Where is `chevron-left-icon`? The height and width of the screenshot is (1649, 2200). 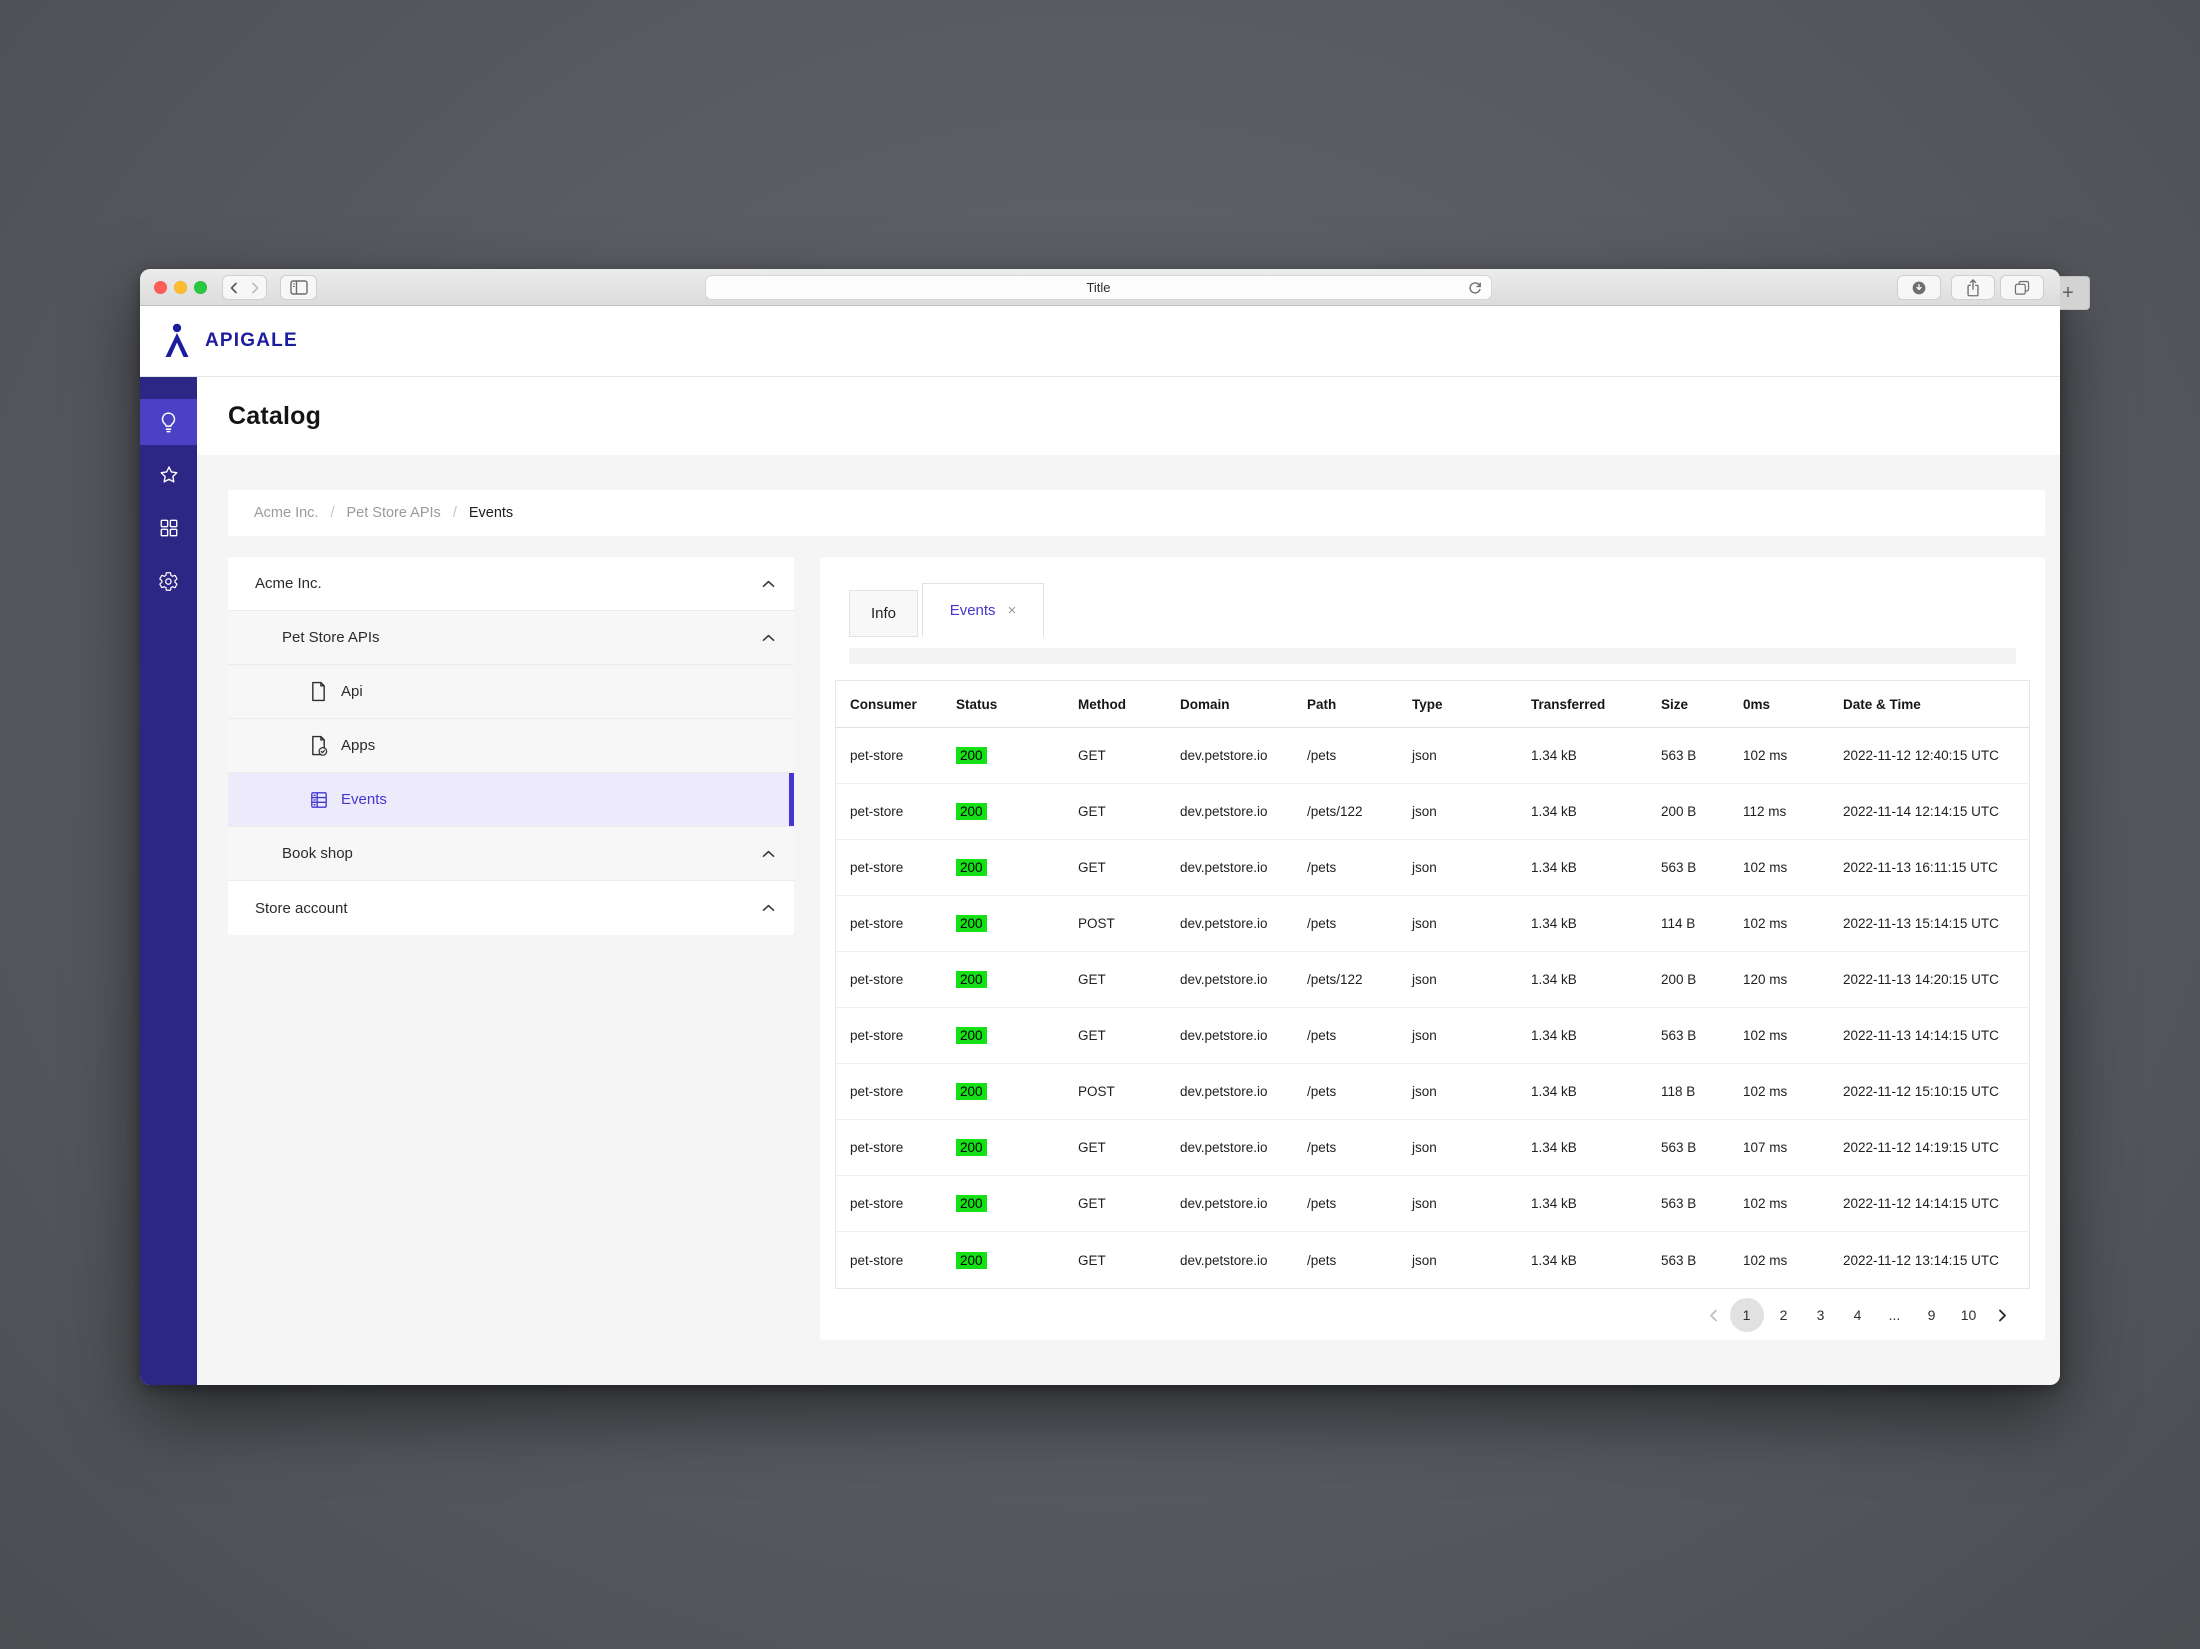 chevron-left-icon is located at coordinates (234, 288).